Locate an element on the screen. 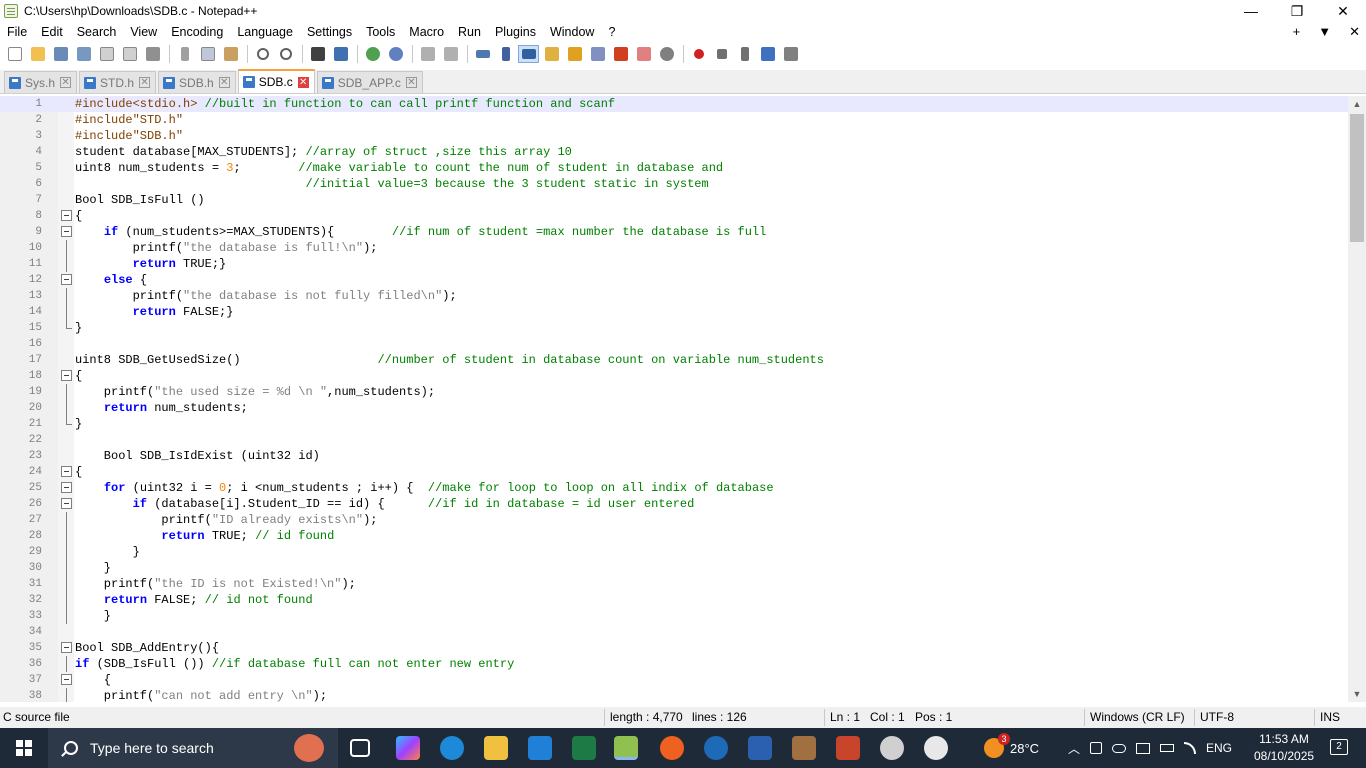 Image resolution: width=1366 pixels, height=768 pixels. macro-record-icon is located at coordinates (698, 54).